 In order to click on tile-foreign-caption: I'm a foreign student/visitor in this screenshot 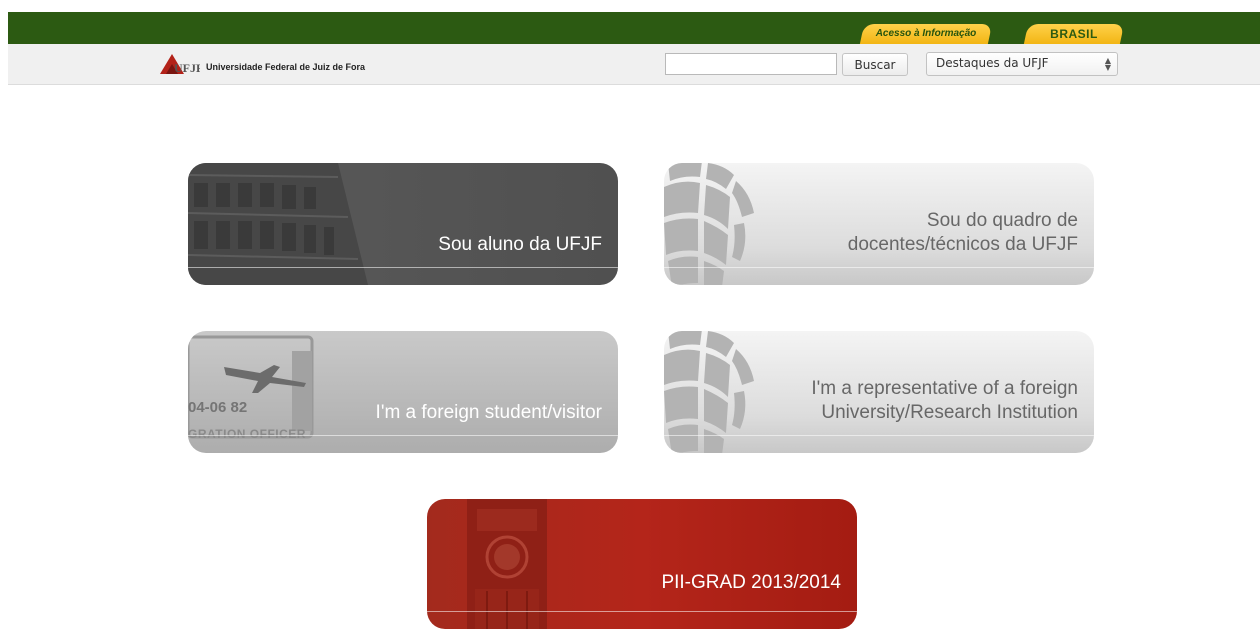, I will do `click(488, 412)`.